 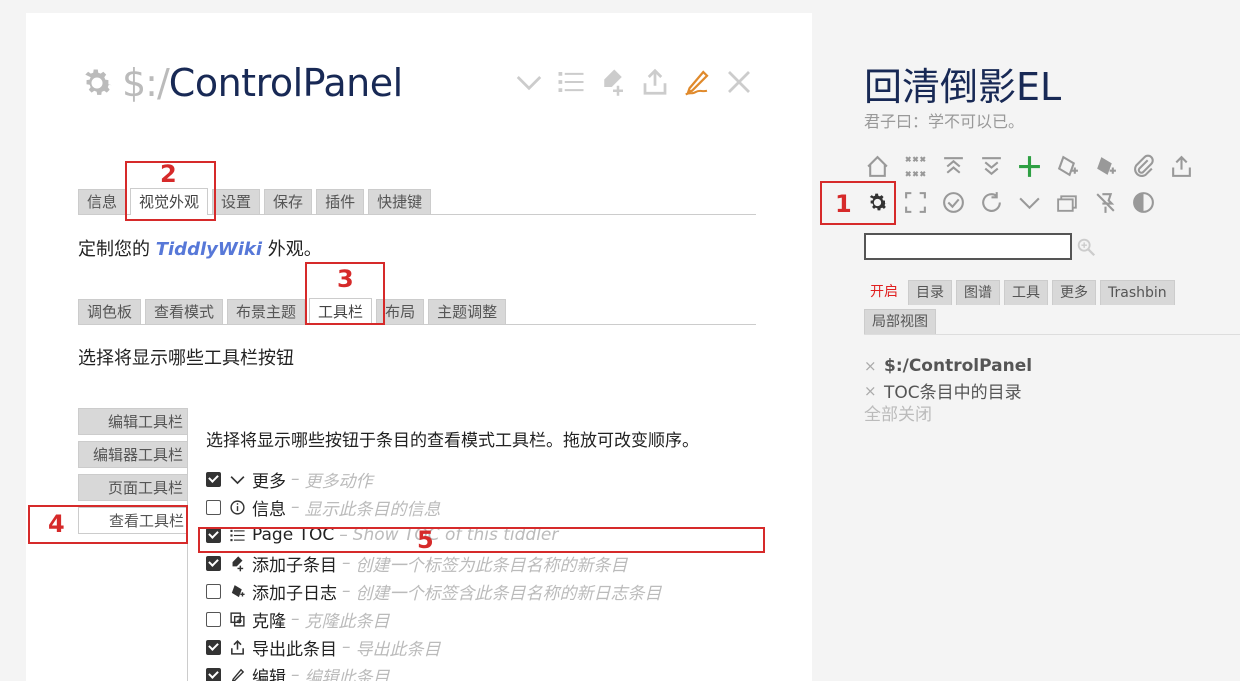 I want to click on desc1-post: 外观。, so click(x=292, y=249).